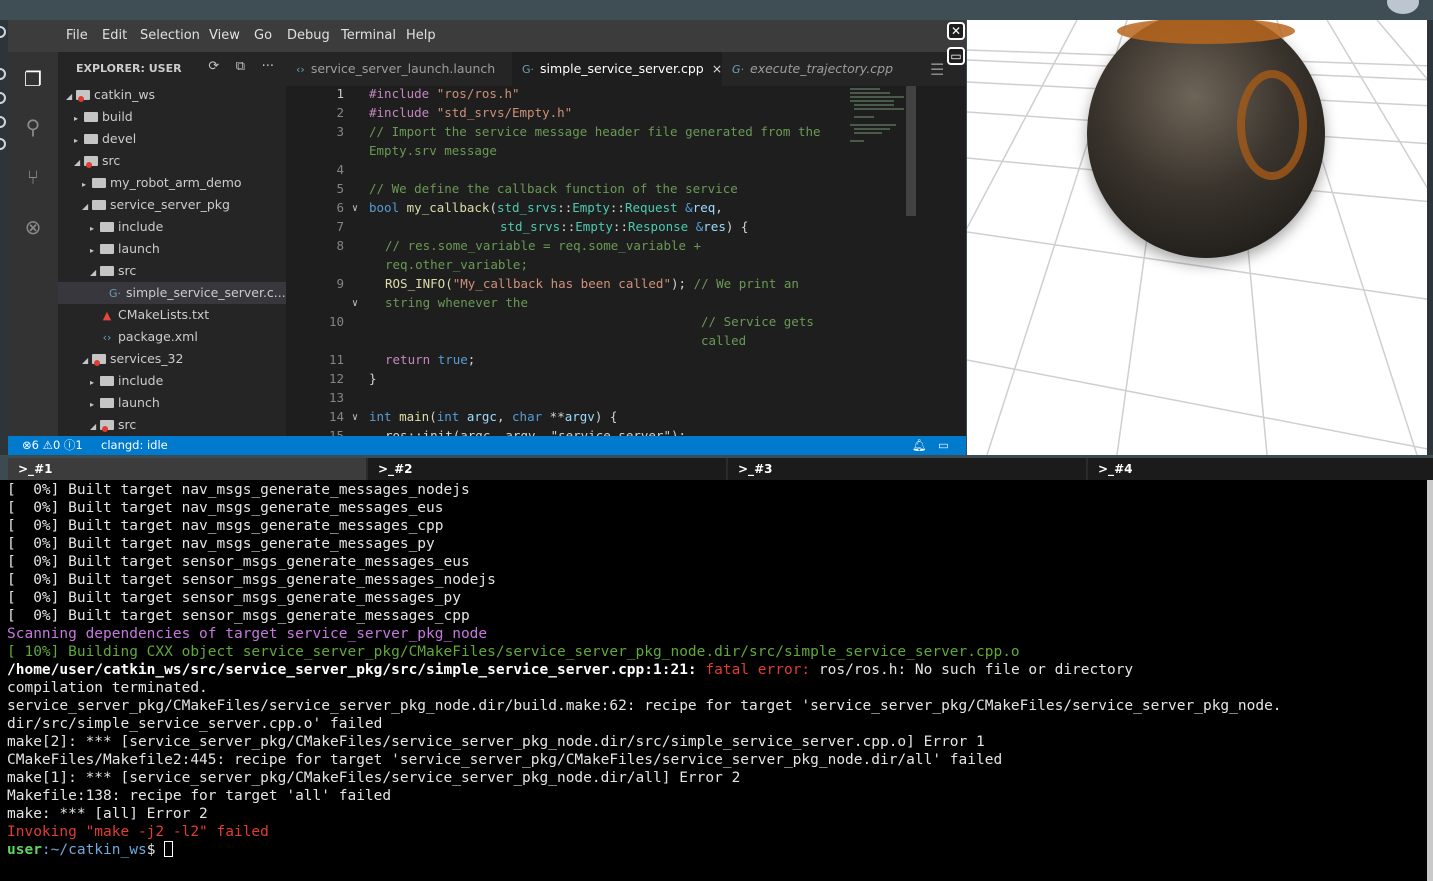 This screenshot has width=1433, height=881. What do you see at coordinates (169, 849) in the screenshot?
I see `text-cursor` at bounding box center [169, 849].